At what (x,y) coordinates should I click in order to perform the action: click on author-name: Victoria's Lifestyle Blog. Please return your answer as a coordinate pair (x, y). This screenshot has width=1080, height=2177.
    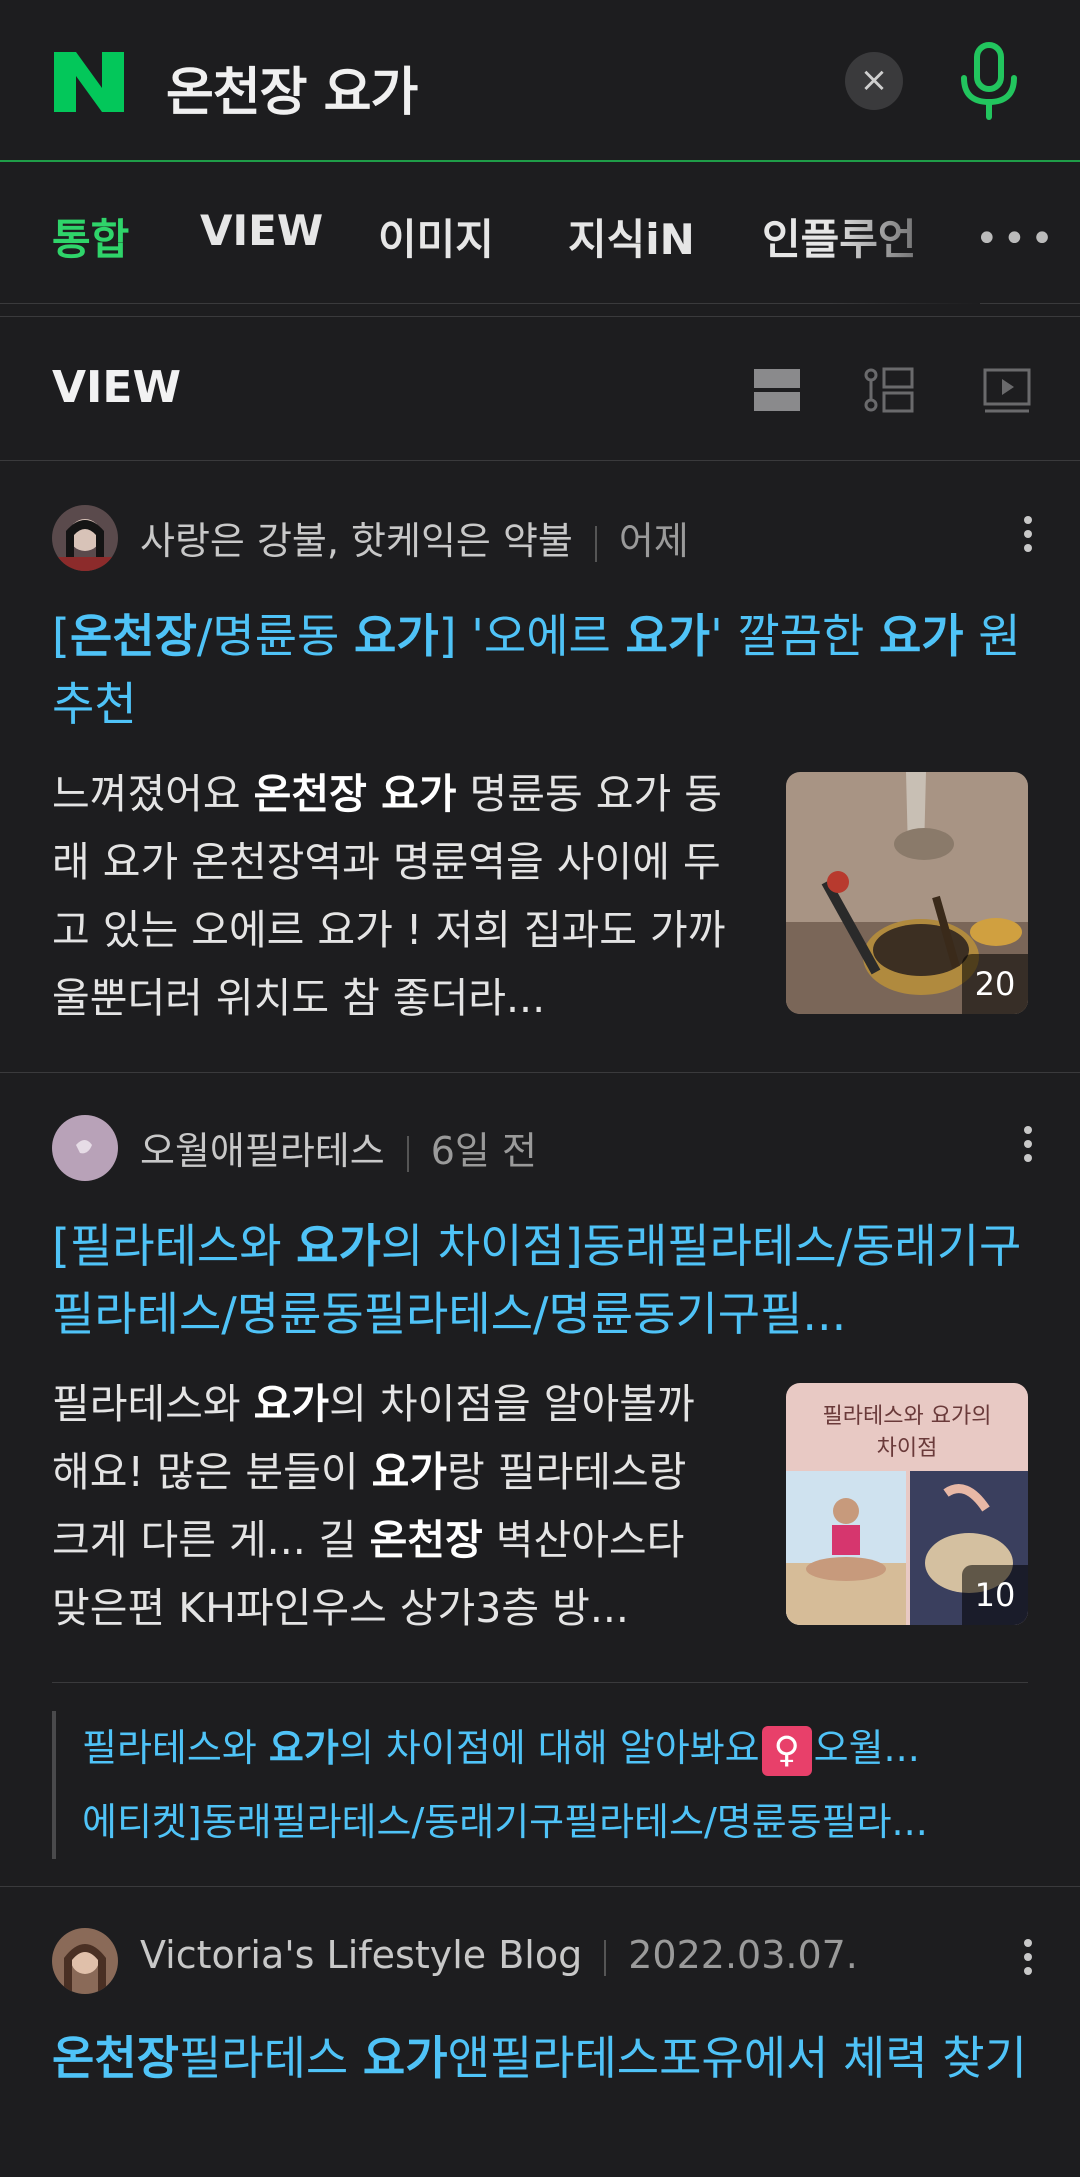
    Looking at the image, I should click on (361, 1955).